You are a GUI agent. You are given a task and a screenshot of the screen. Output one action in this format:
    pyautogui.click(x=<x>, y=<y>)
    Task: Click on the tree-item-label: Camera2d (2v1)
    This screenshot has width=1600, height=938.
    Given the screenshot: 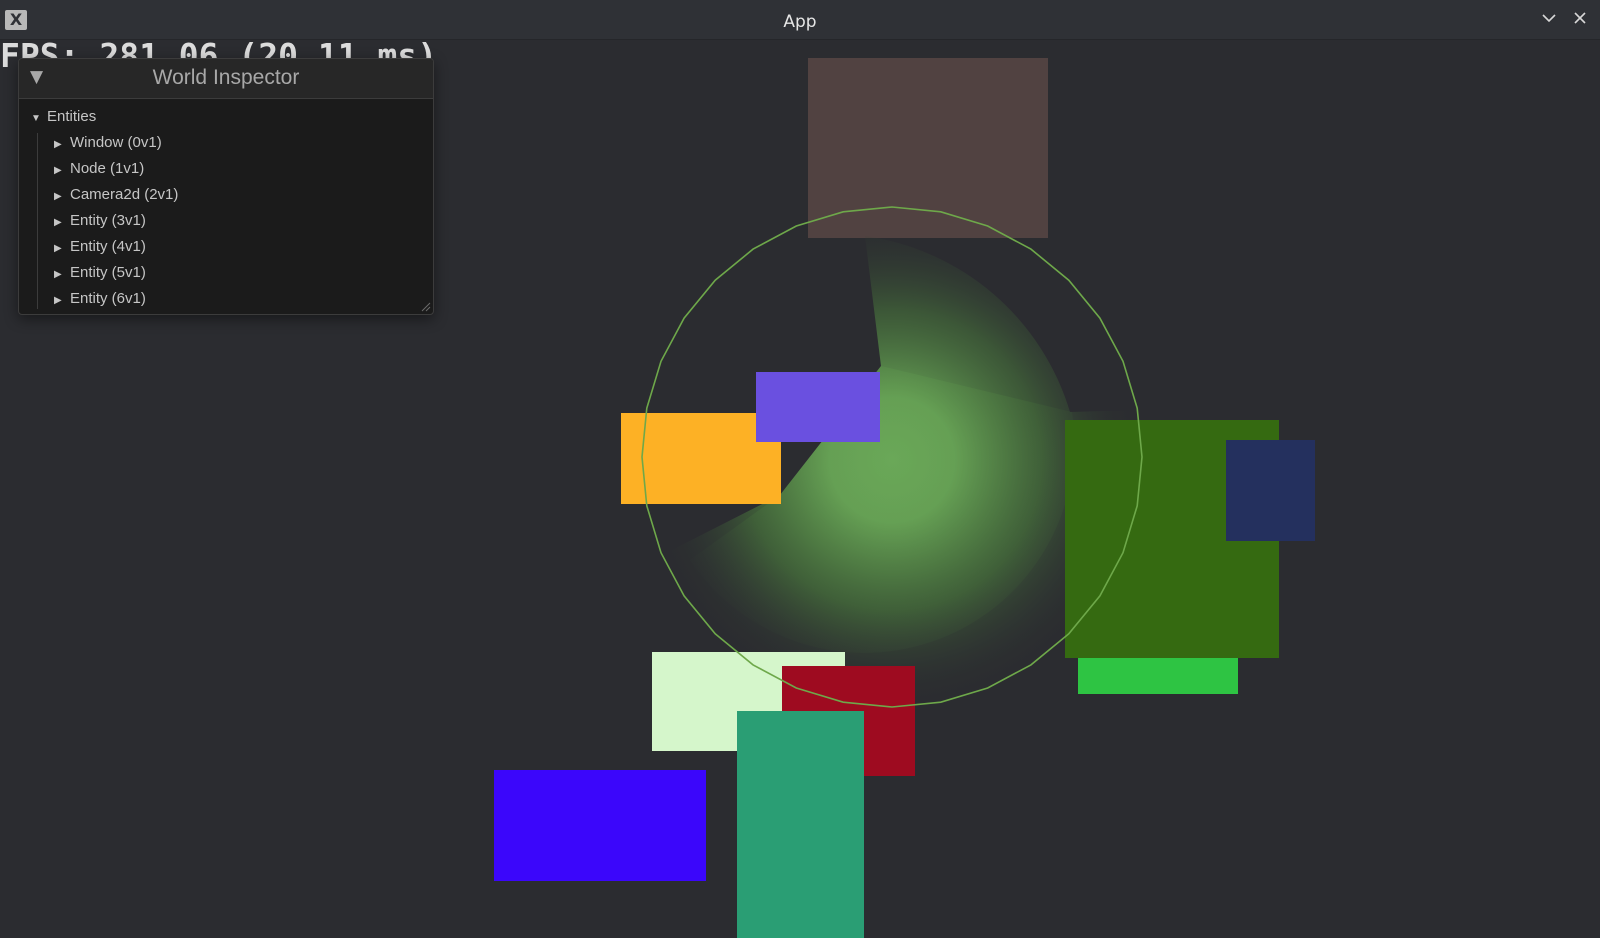 What is the action you would take?
    pyautogui.click(x=124, y=194)
    